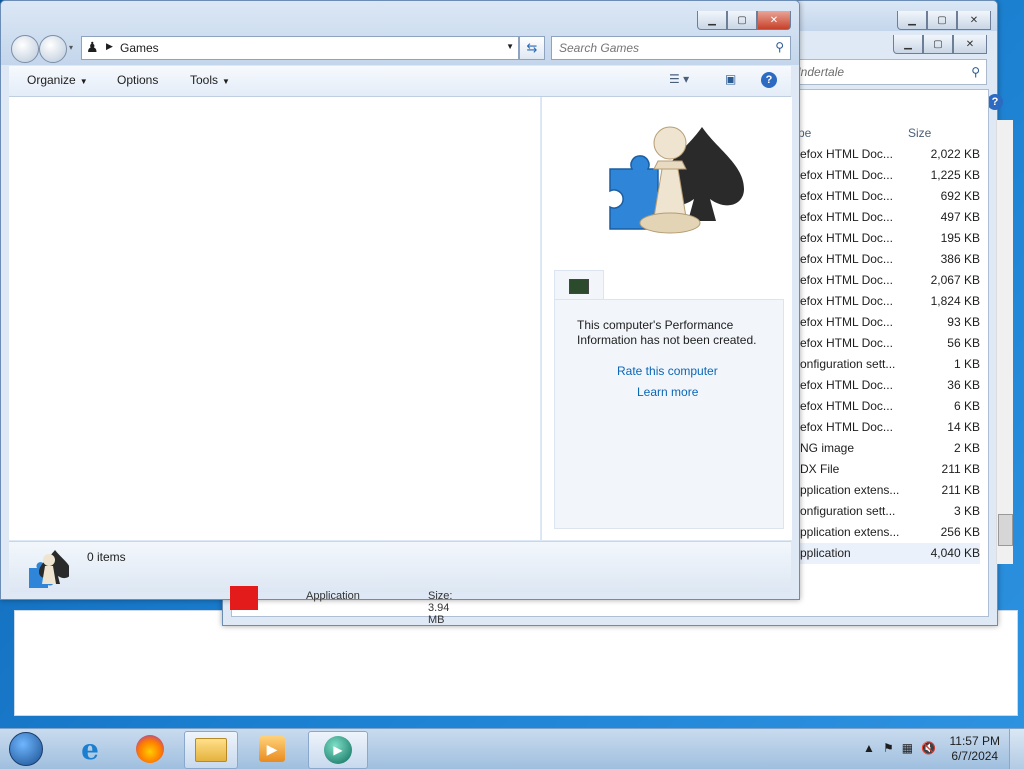 This screenshot has width=1024, height=769. I want to click on performance-tab, so click(579, 285).